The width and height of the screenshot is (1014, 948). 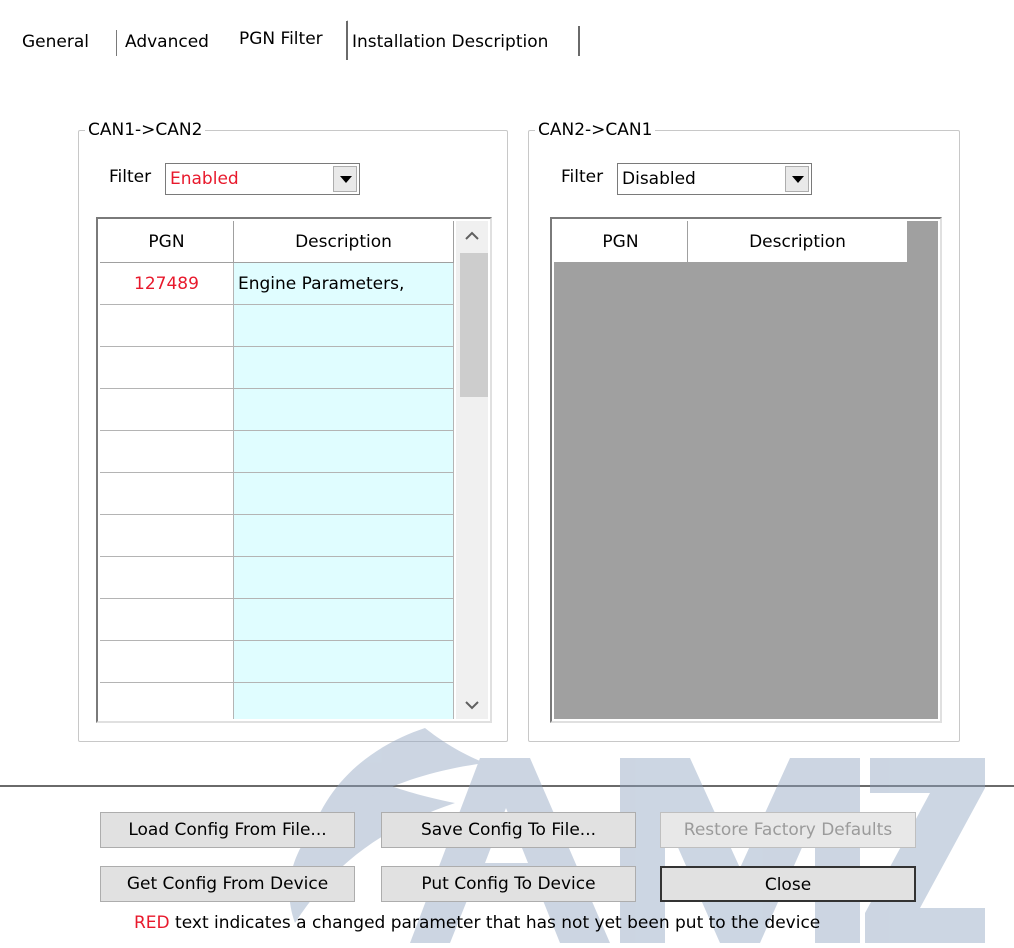 I want to click on red-legend-word: RED, so click(x=152, y=923).